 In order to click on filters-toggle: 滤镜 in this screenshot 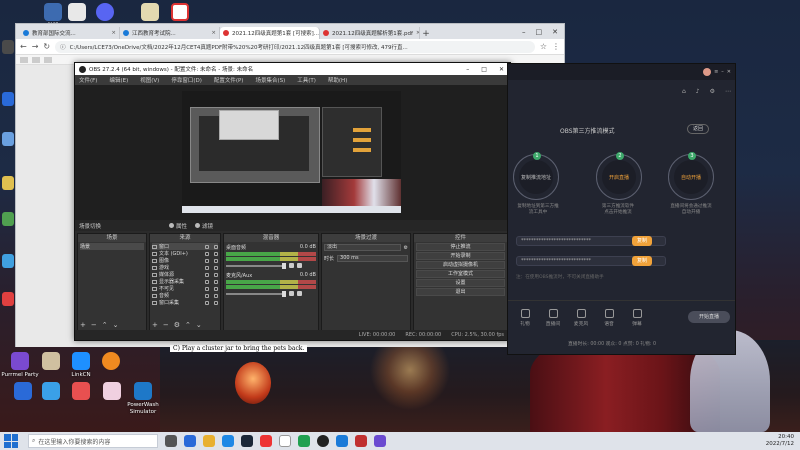, I will do `click(204, 226)`.